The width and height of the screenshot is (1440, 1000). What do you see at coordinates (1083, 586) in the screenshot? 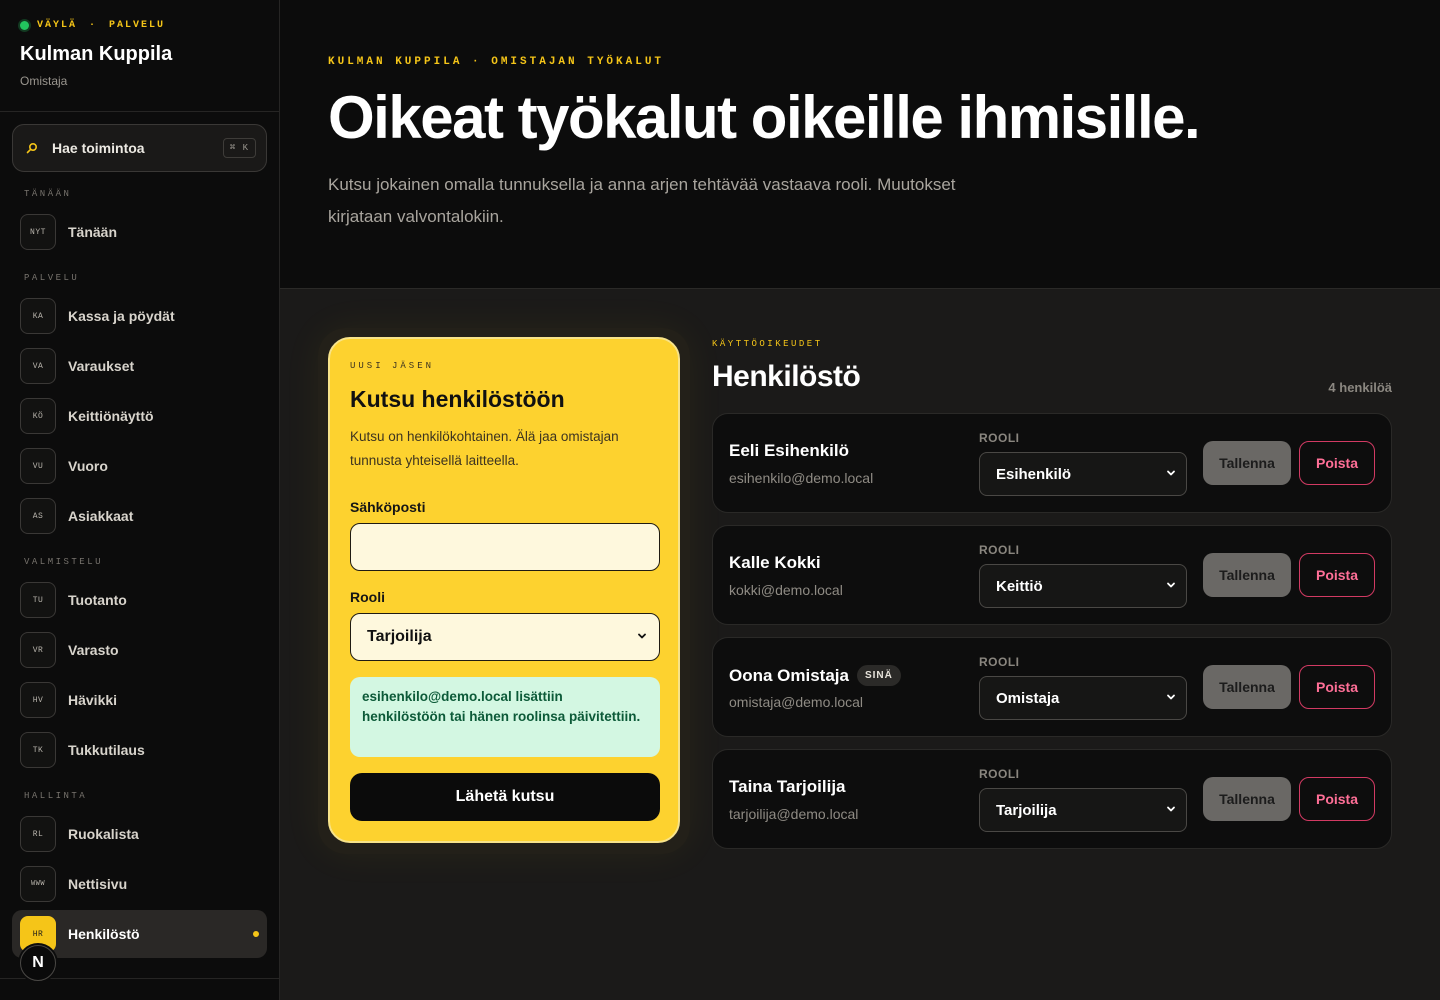
I see `staff-role-select: Keittiö` at bounding box center [1083, 586].